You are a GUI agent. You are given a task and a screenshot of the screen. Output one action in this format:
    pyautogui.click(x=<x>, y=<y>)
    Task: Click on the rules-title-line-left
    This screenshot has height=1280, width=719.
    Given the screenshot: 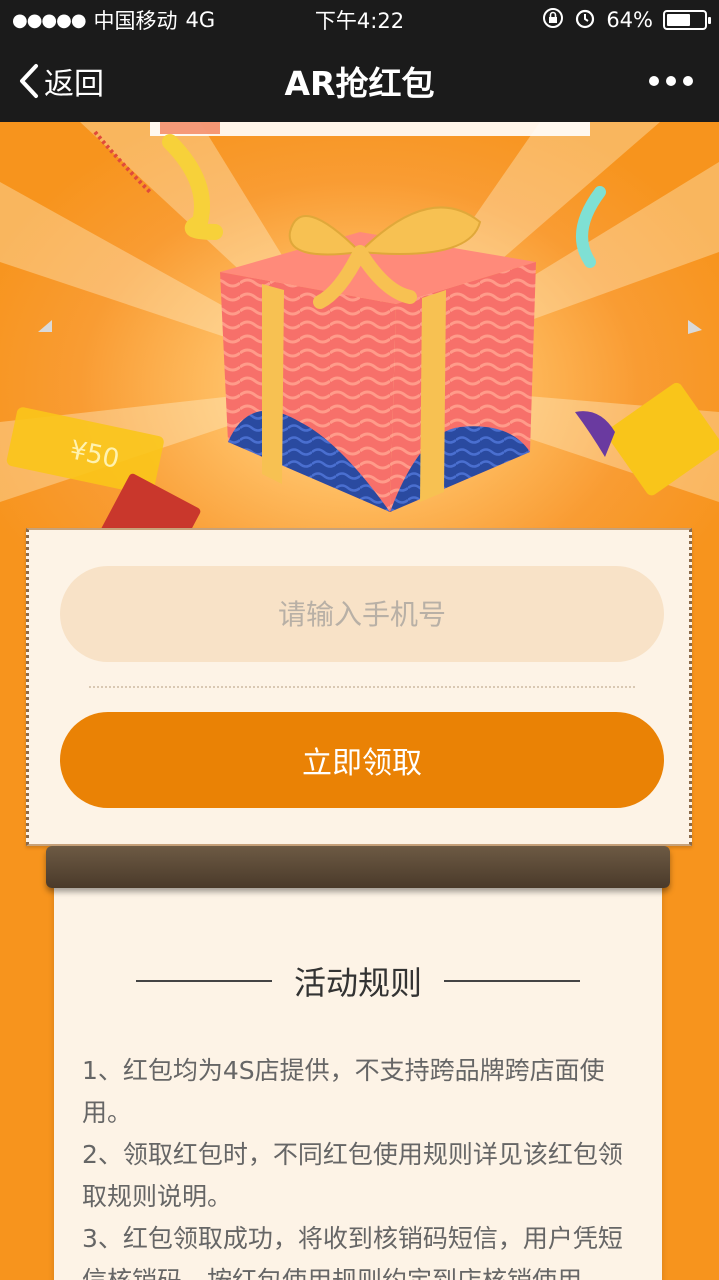 What is the action you would take?
    pyautogui.click(x=203, y=981)
    